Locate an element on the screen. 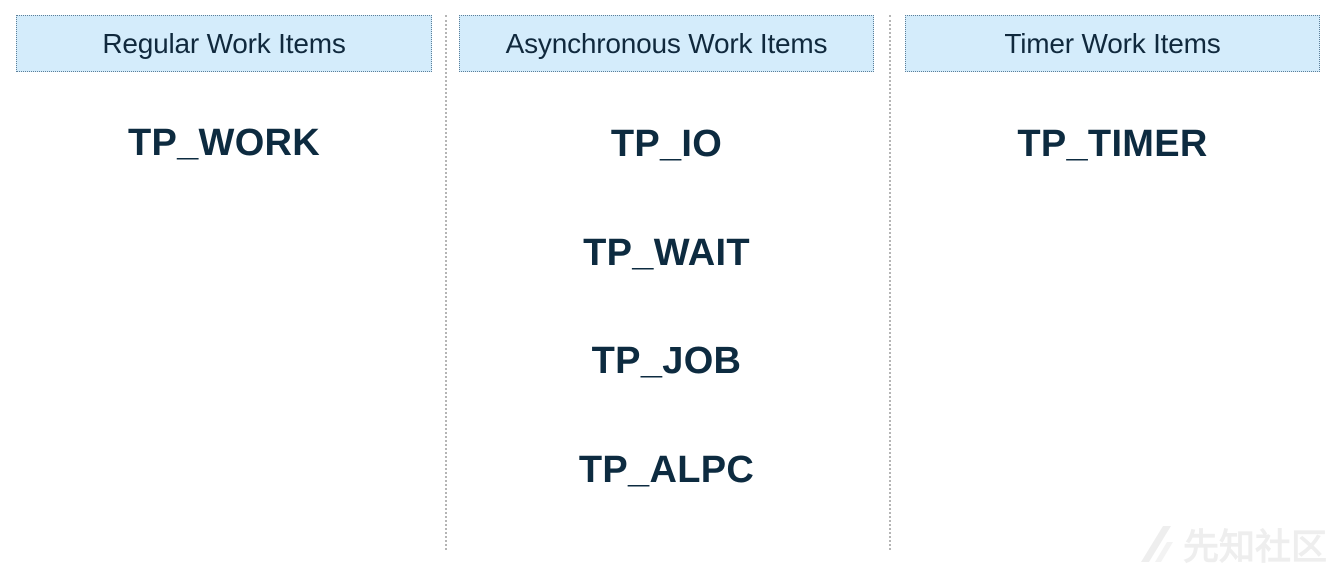 The width and height of the screenshot is (1343, 578). item-tp-work: TP_WORK is located at coordinates (224, 143).